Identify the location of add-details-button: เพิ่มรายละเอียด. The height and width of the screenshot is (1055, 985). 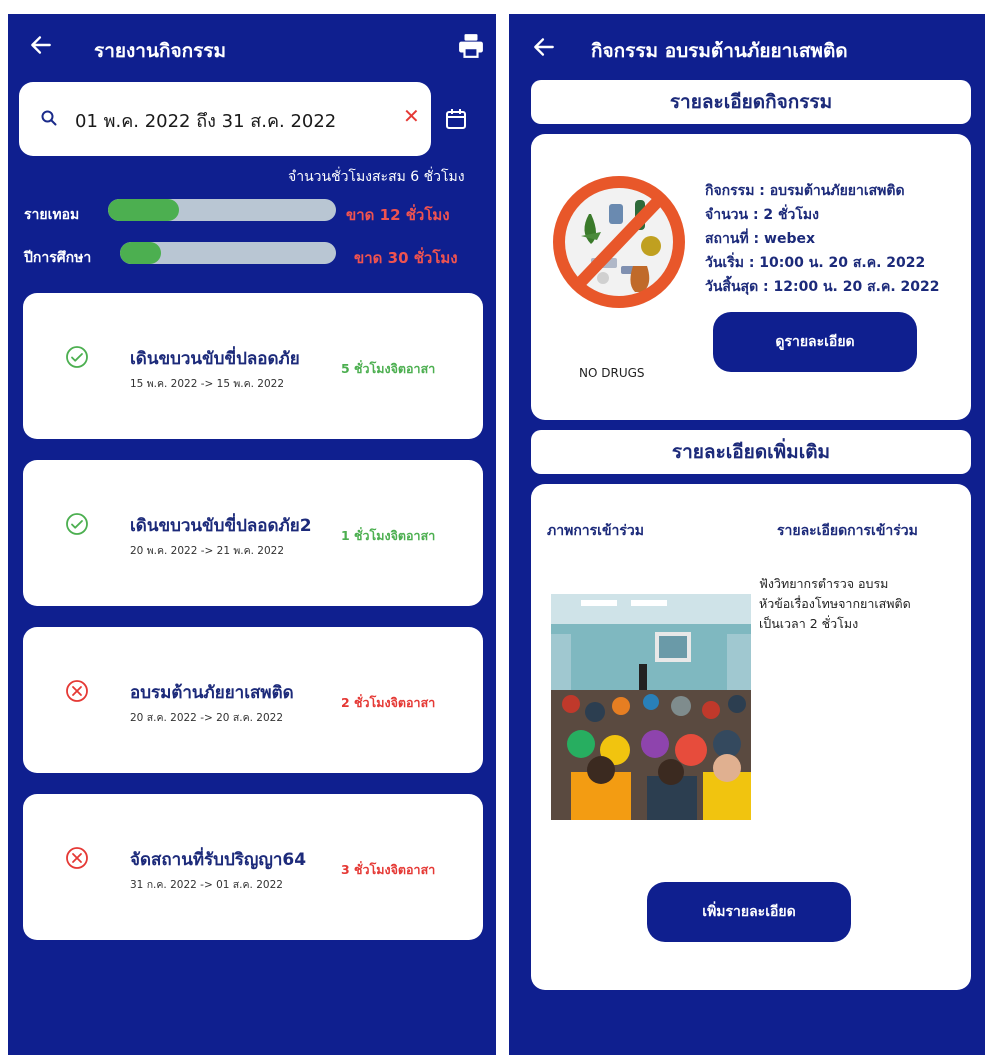
(749, 912).